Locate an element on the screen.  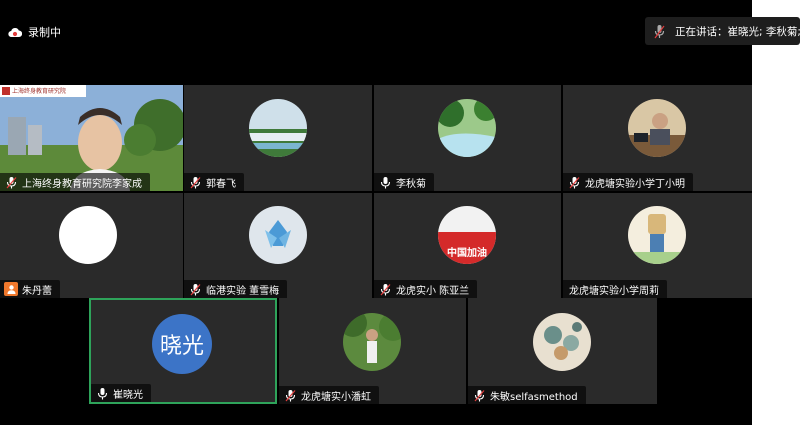
participant-name: 朱丹蕾 is located at coordinates (37, 291).